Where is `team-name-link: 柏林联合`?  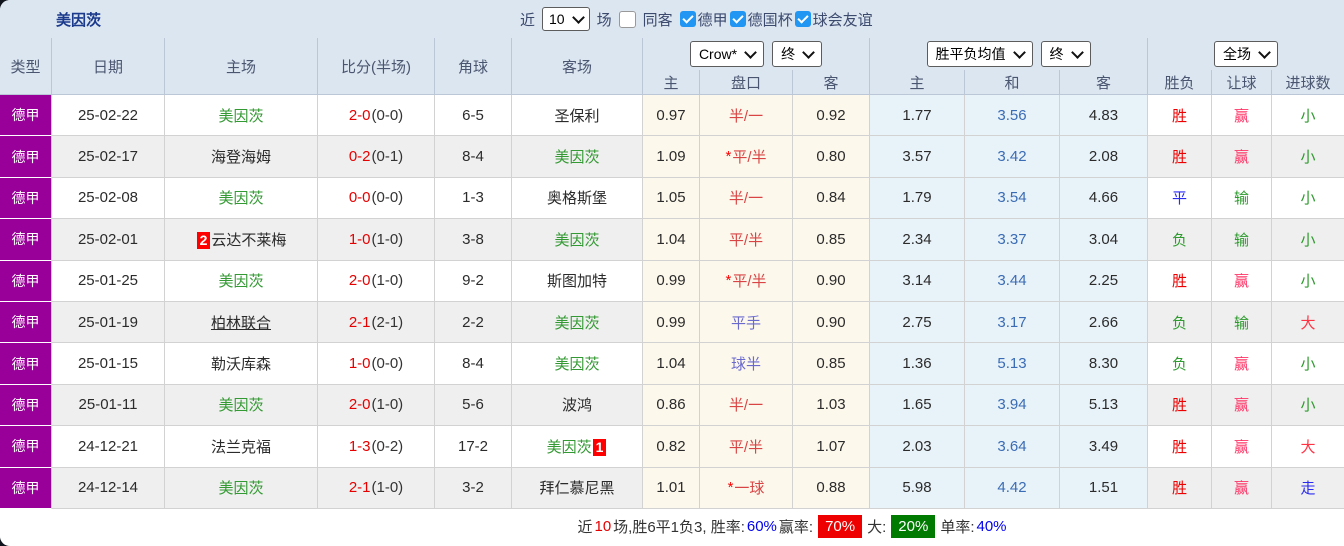 team-name-link: 柏林联合 is located at coordinates (241, 322).